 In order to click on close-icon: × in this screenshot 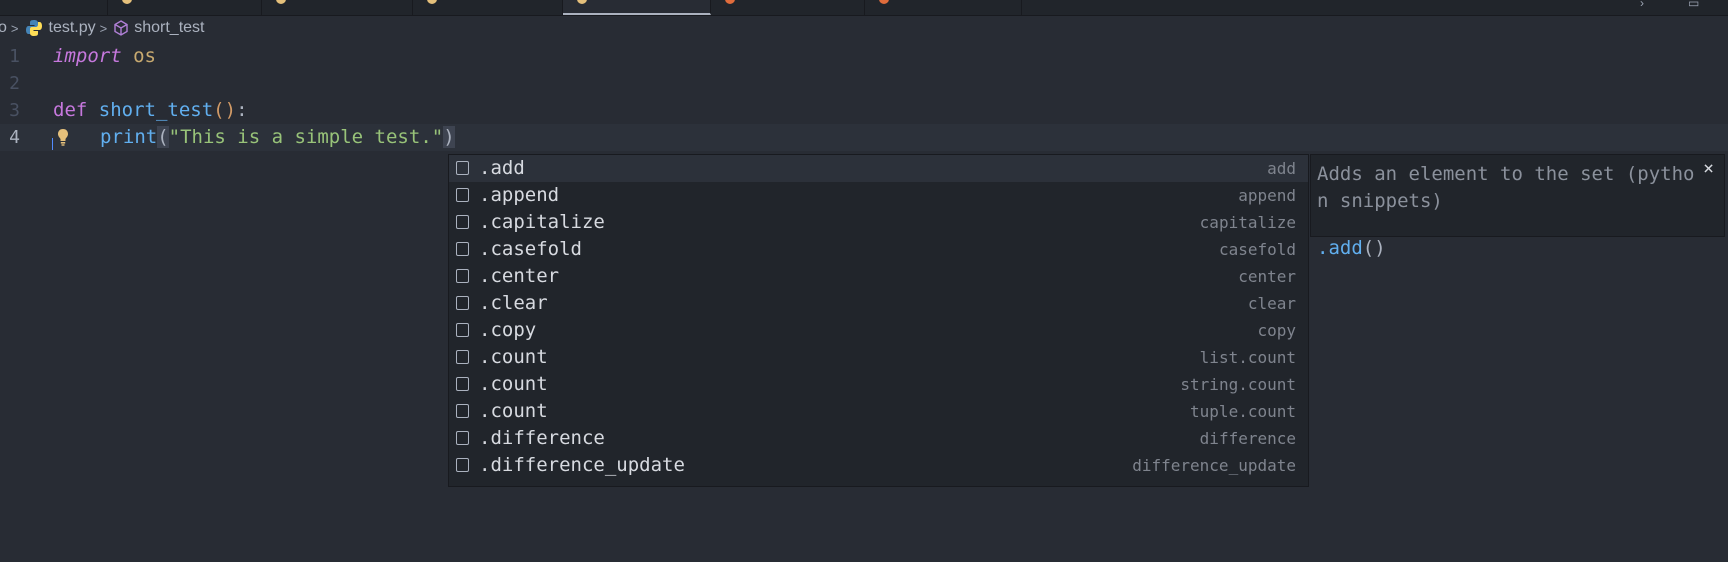, I will do `click(1708, 168)`.